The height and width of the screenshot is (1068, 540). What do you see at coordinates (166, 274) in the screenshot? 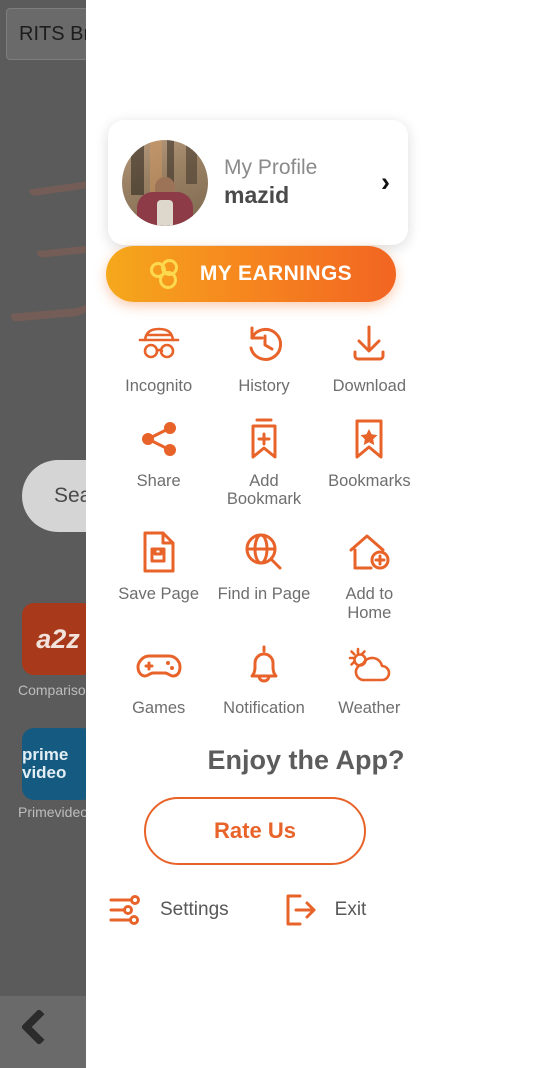
I see `coins-icon` at bounding box center [166, 274].